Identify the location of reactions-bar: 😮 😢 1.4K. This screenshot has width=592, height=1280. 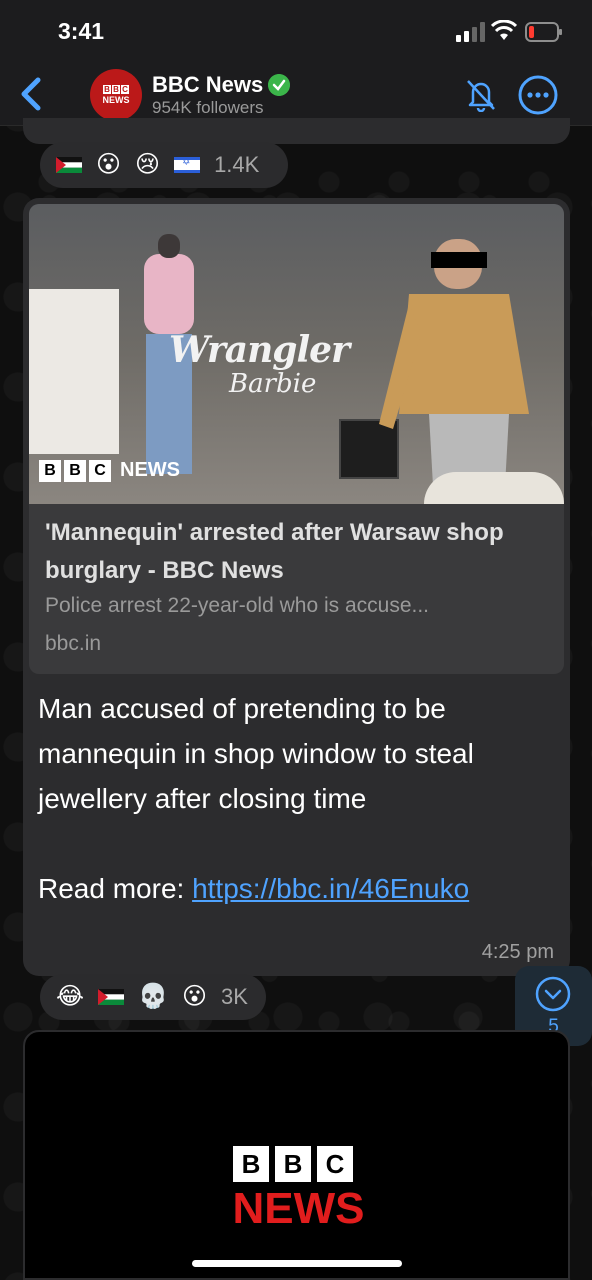
(164, 165).